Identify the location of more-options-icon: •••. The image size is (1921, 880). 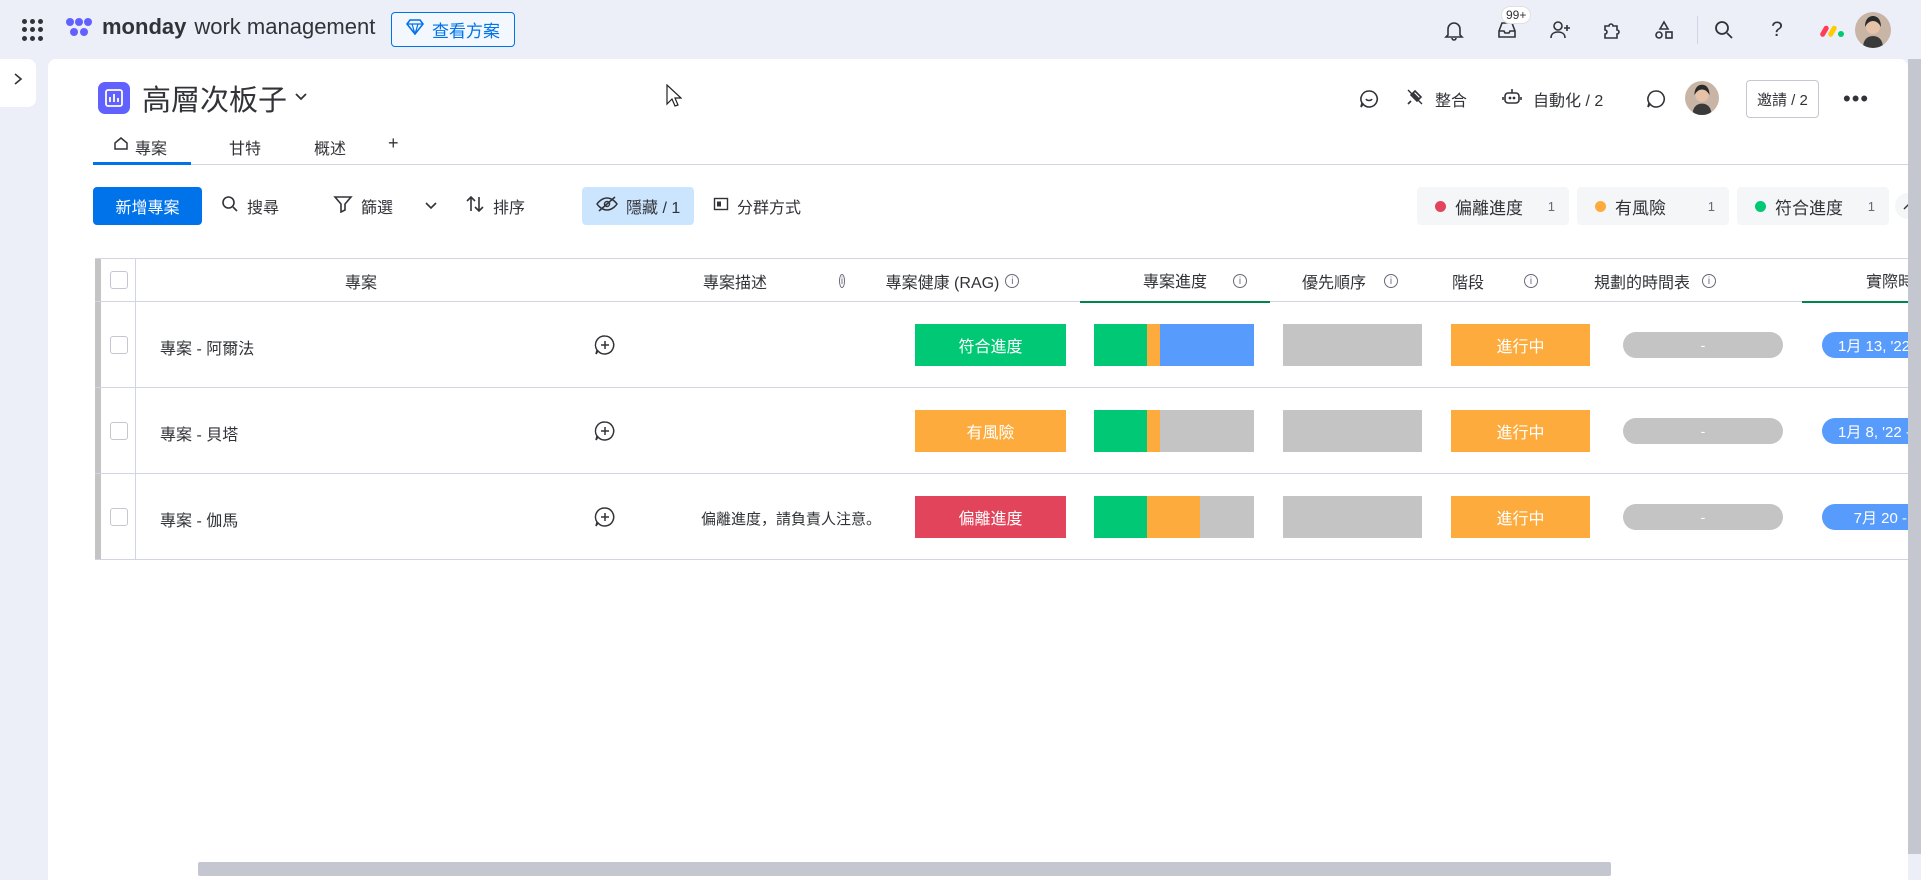
(1856, 99).